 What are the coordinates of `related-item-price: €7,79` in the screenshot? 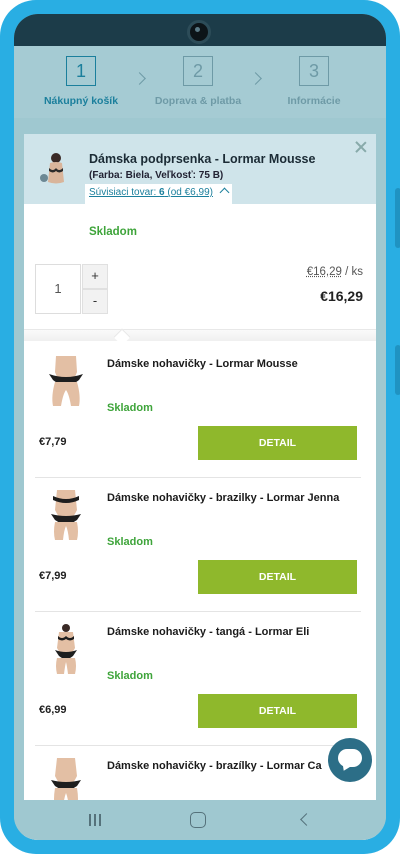 It's located at (53, 442).